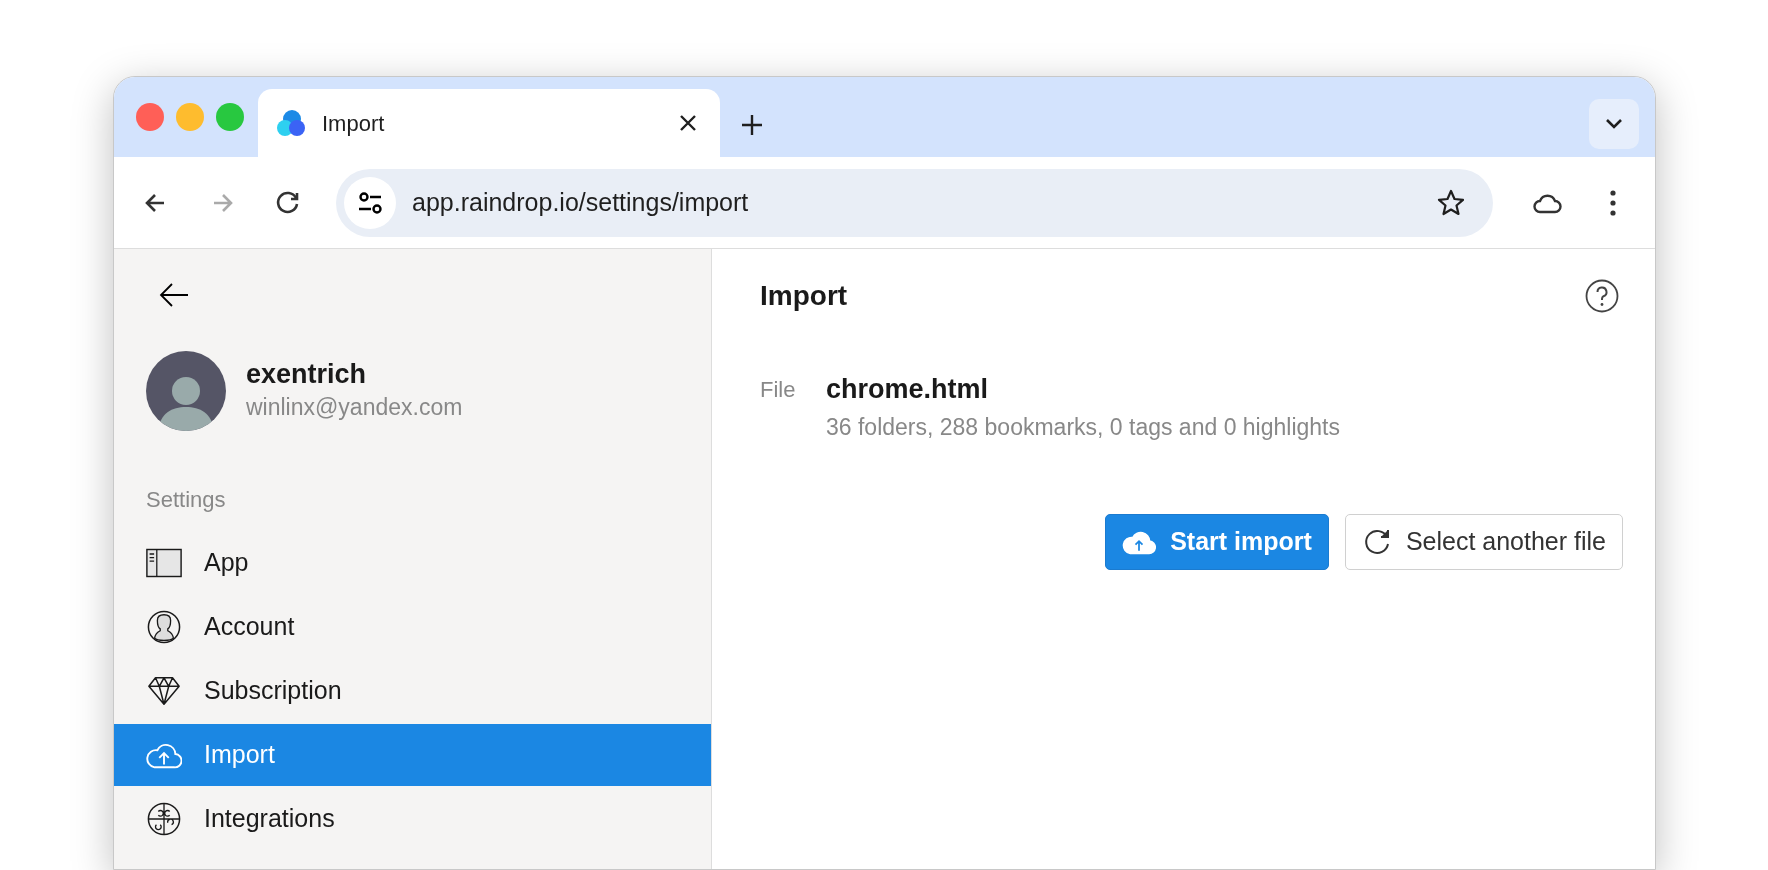 Image resolution: width=1768 pixels, height=870 pixels. What do you see at coordinates (581, 202) in the screenshot?
I see `url-text: app.raindrop.io/settings/import` at bounding box center [581, 202].